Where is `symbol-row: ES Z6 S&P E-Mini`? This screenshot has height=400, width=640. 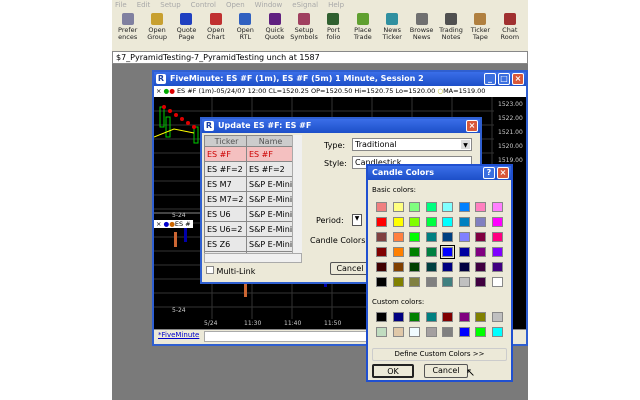 symbol-row: ES Z6 S&P E-Mini is located at coordinates (248, 244).